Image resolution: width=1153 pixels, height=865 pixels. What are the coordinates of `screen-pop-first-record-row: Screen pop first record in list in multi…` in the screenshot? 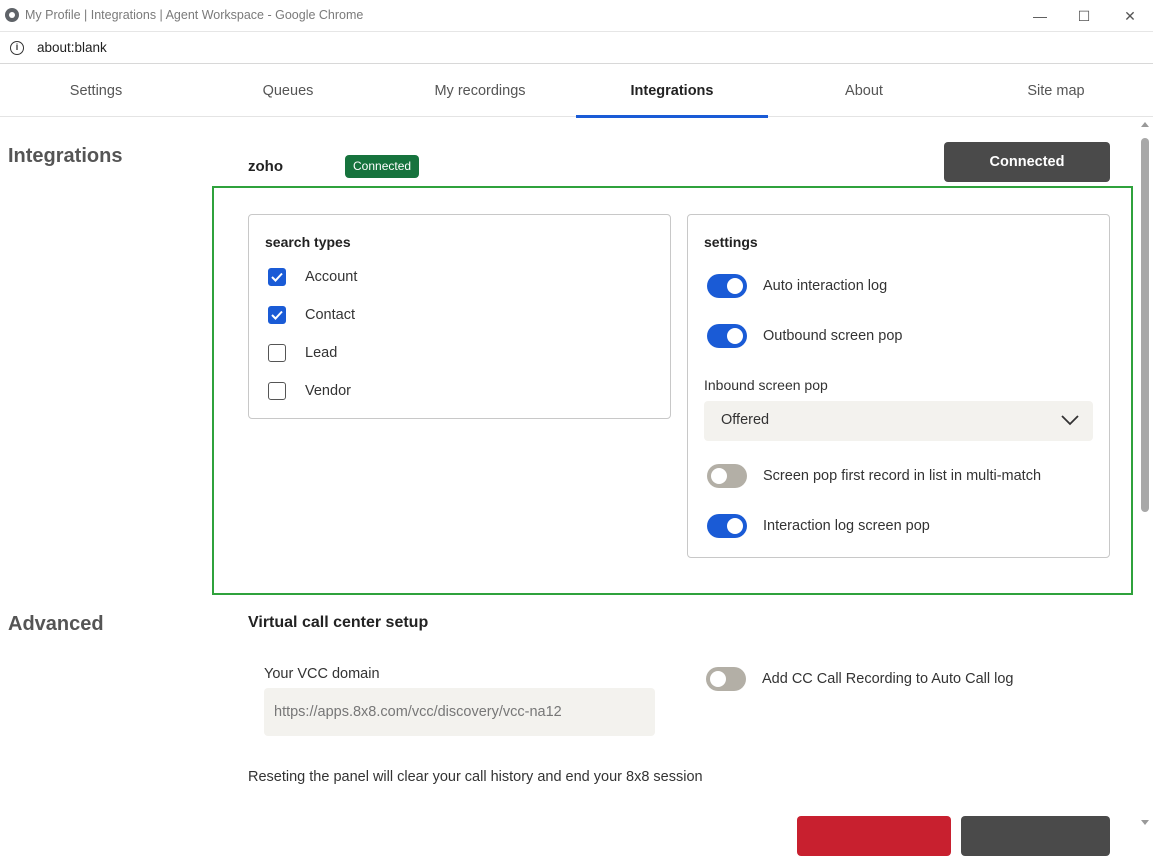 It's located at (874, 476).